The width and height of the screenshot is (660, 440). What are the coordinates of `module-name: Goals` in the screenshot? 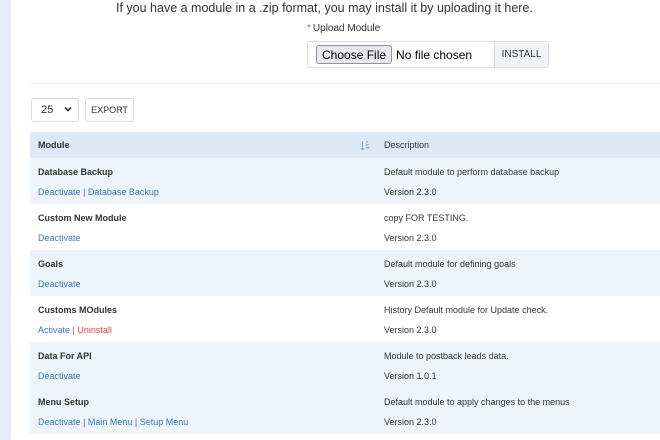 It's located at (51, 264).